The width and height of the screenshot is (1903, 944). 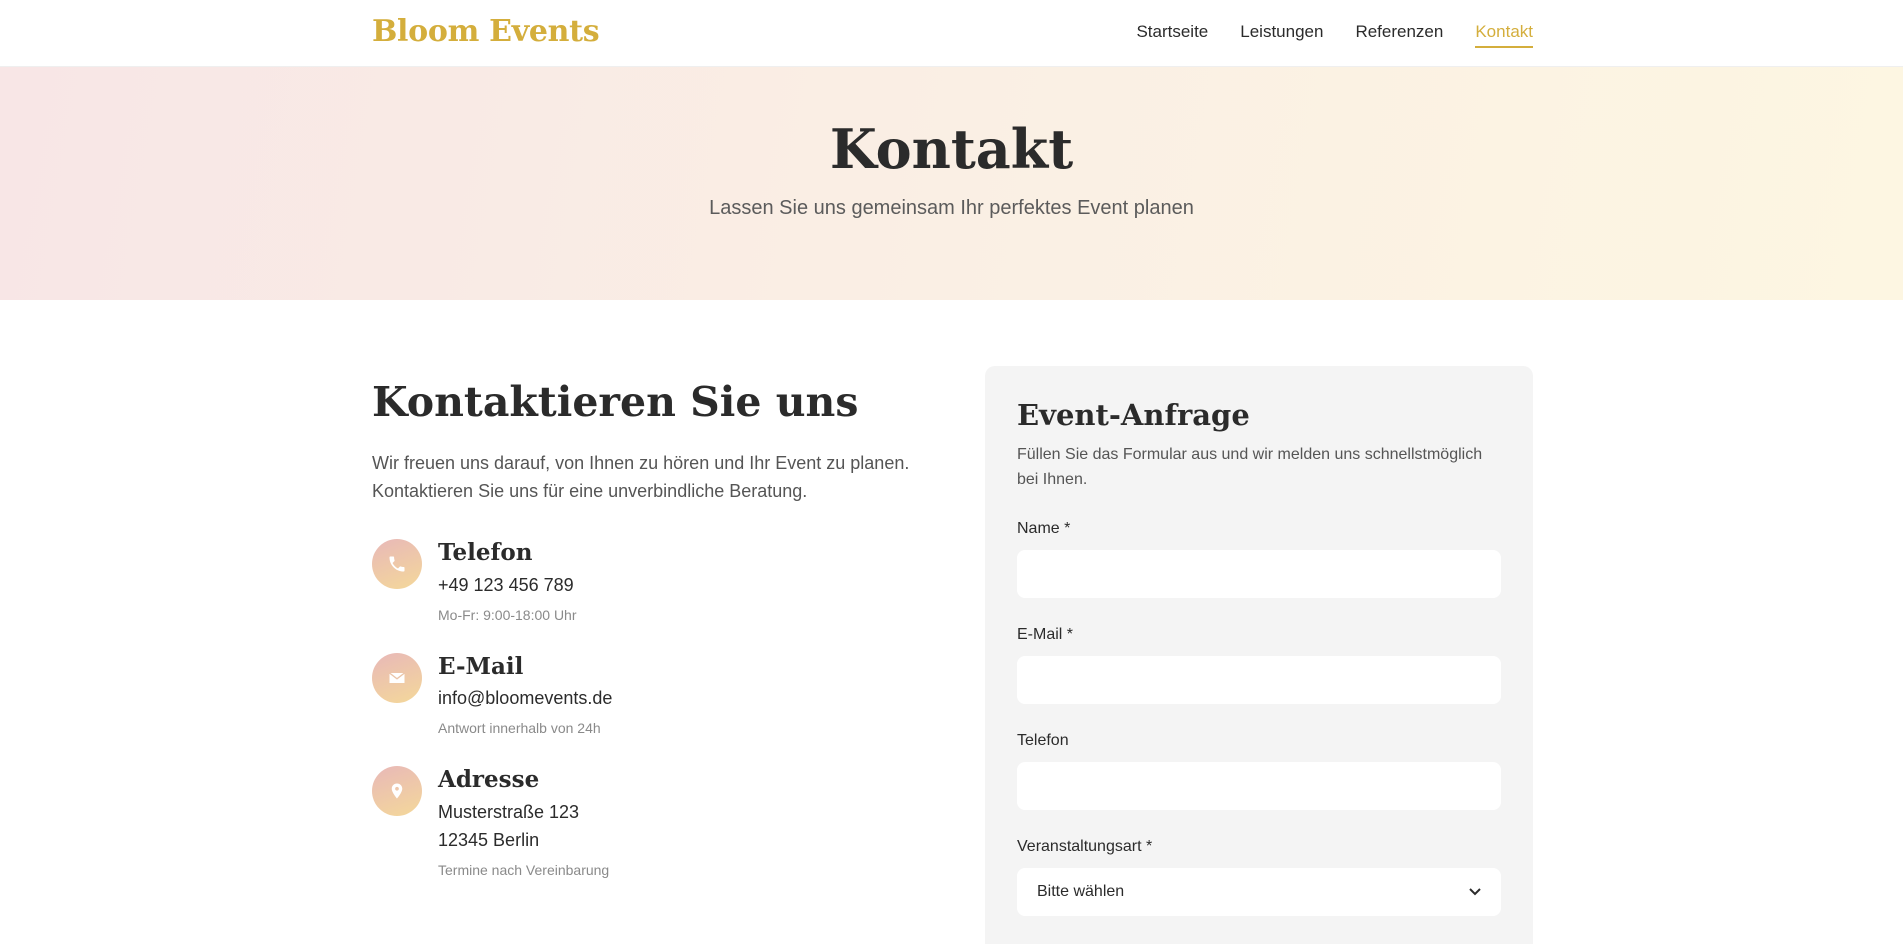 What do you see at coordinates (481, 666) in the screenshot?
I see `contact-item-title: E-Mail` at bounding box center [481, 666].